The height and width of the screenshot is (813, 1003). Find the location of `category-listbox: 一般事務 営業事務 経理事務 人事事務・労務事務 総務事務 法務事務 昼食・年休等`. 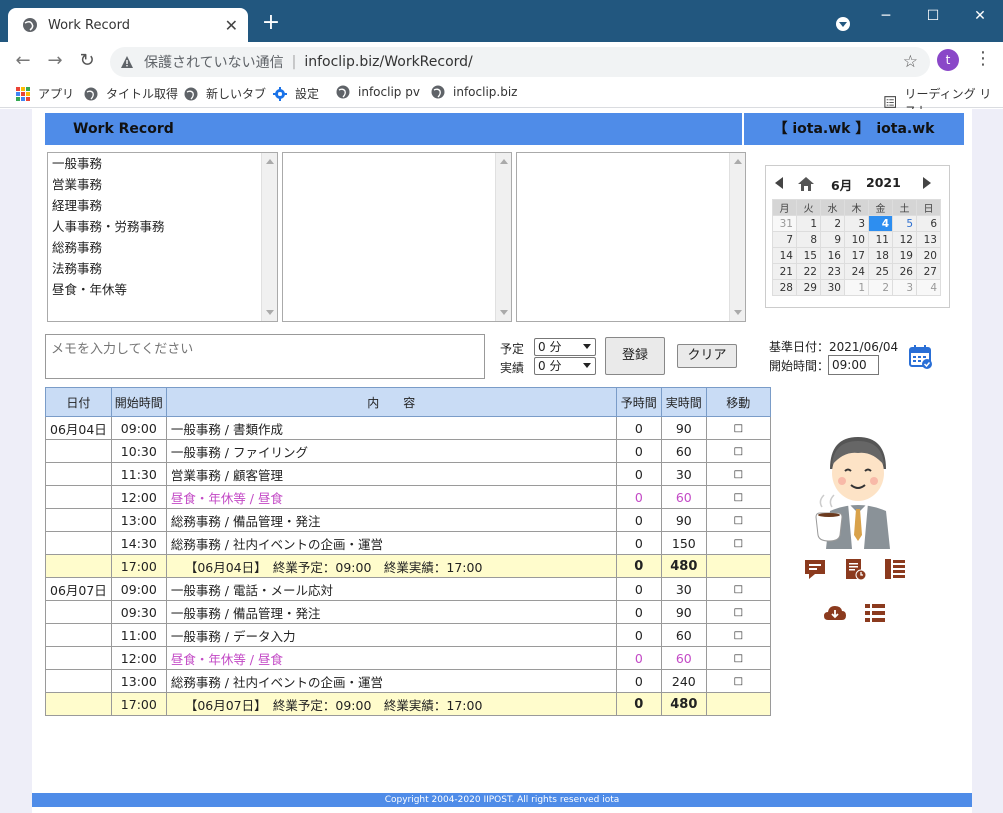

category-listbox: 一般事務 営業事務 経理事務 人事事務・労務事務 総務事務 法務事務 昼食・年休等 is located at coordinates (162, 237).